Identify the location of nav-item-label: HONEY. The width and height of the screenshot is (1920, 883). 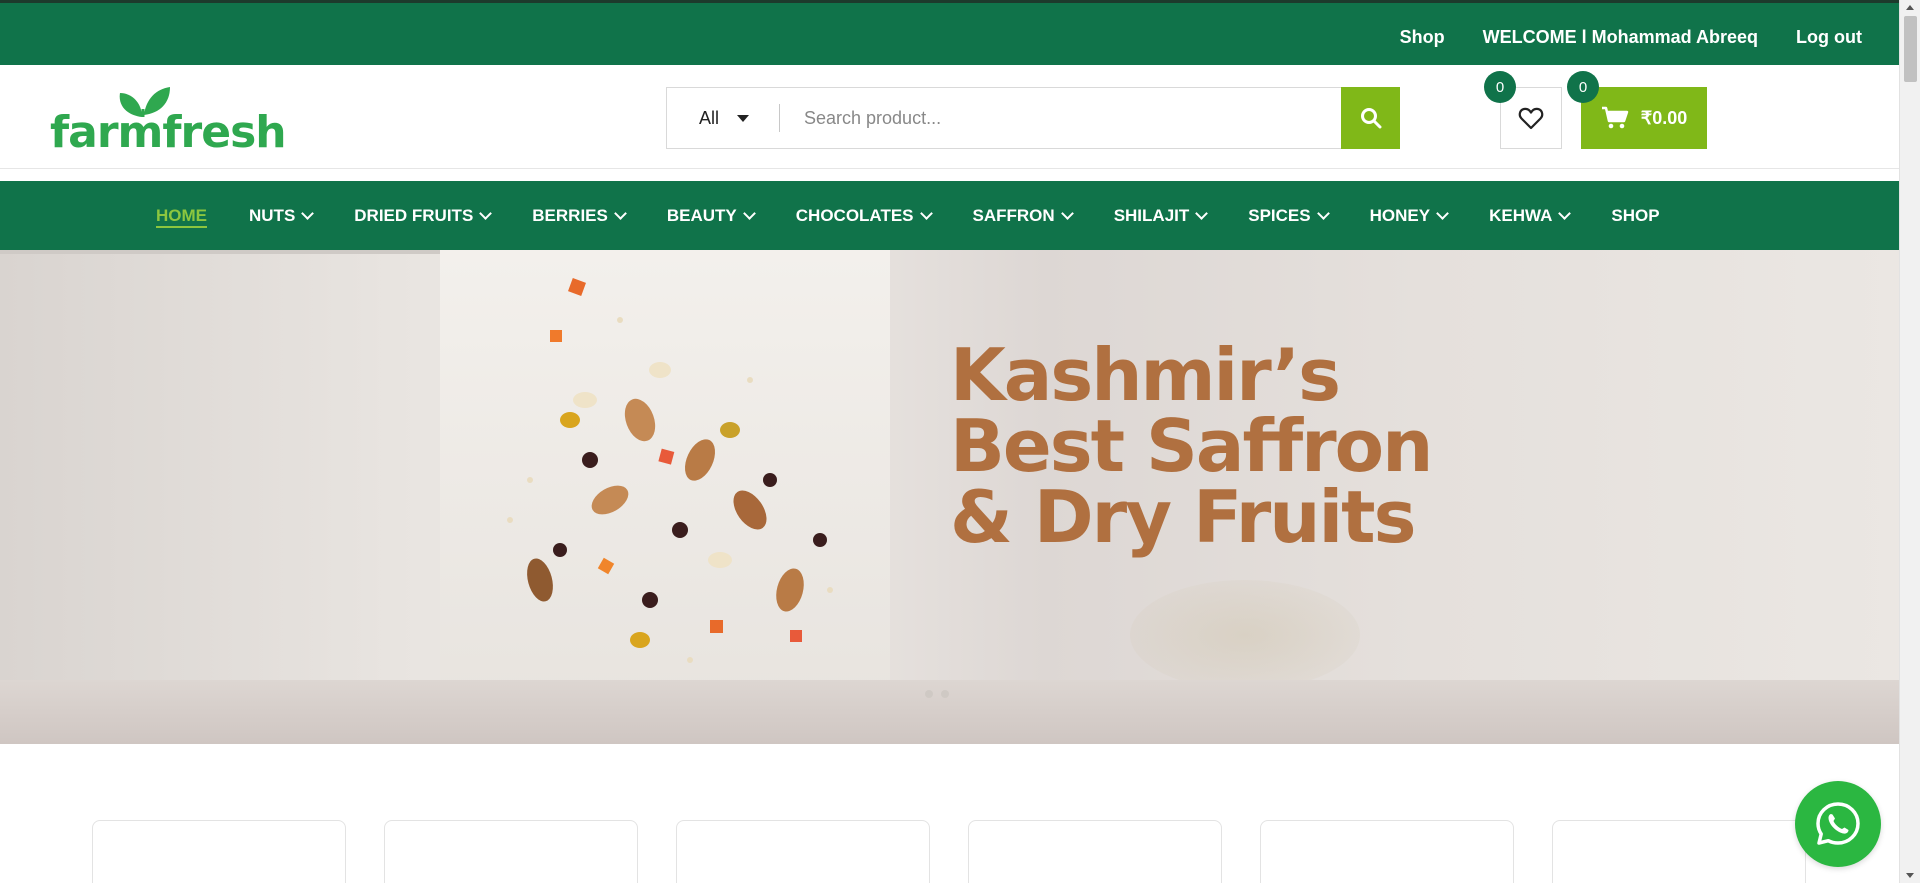
(1400, 215).